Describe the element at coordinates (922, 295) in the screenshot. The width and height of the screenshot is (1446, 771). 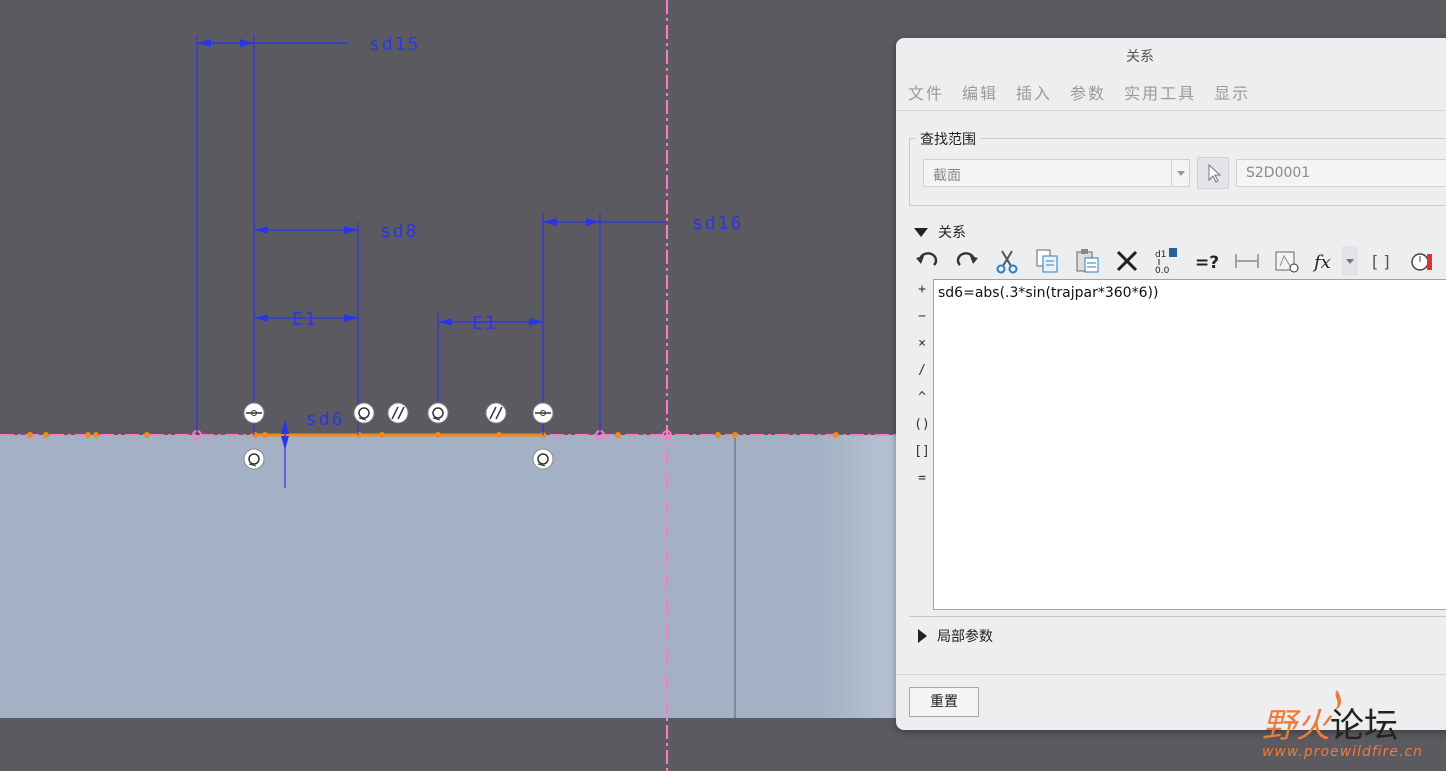
I see `operator-plus: +` at that location.